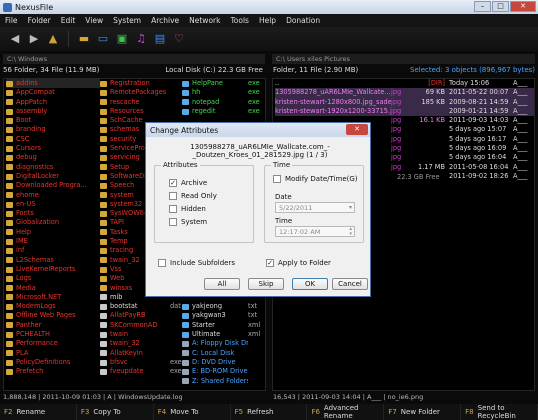  I want to click on list-item: AllatKeyIn, so click(142, 353).